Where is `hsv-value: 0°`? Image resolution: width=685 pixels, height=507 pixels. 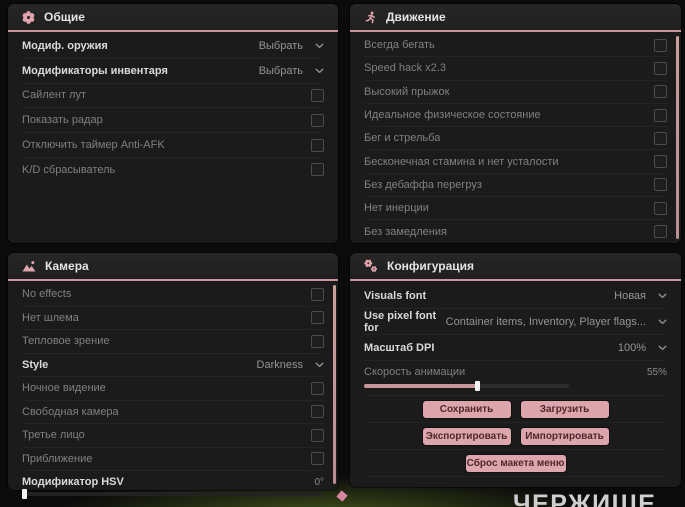 hsv-value: 0° is located at coordinates (319, 482).